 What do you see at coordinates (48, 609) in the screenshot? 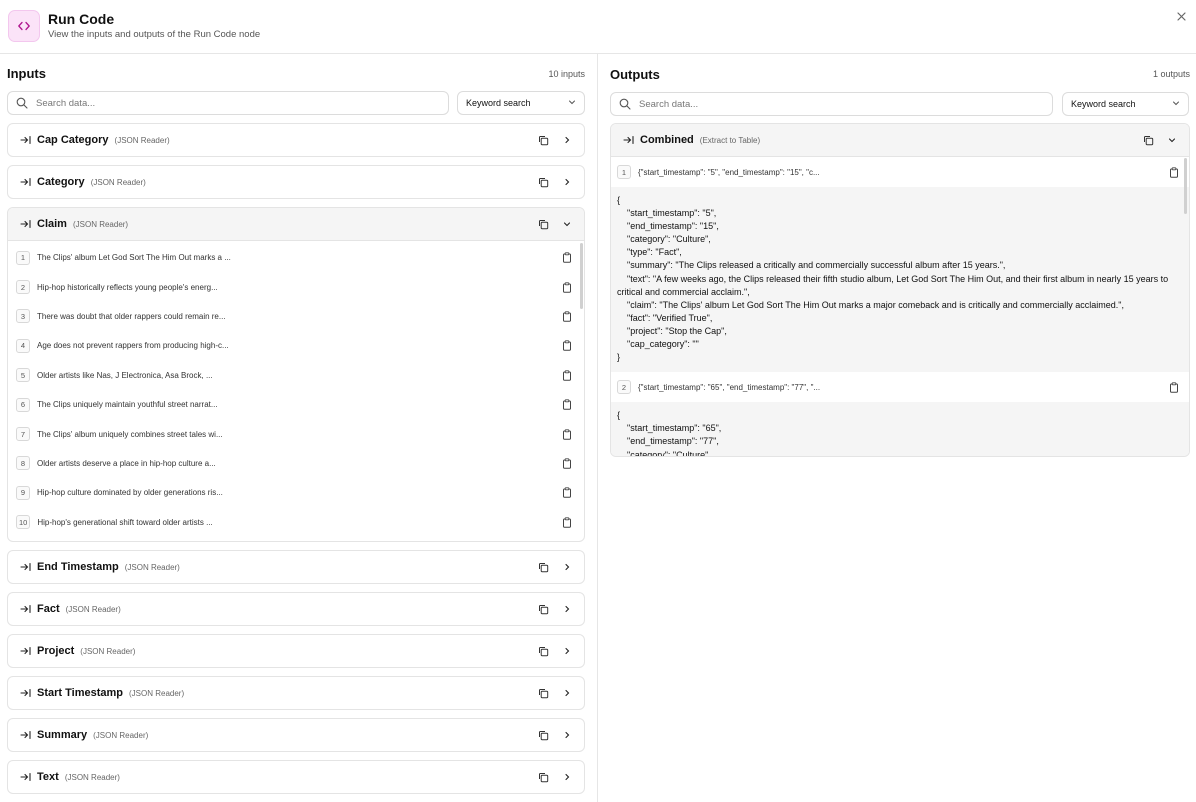
I see `input-card-name: Fact` at bounding box center [48, 609].